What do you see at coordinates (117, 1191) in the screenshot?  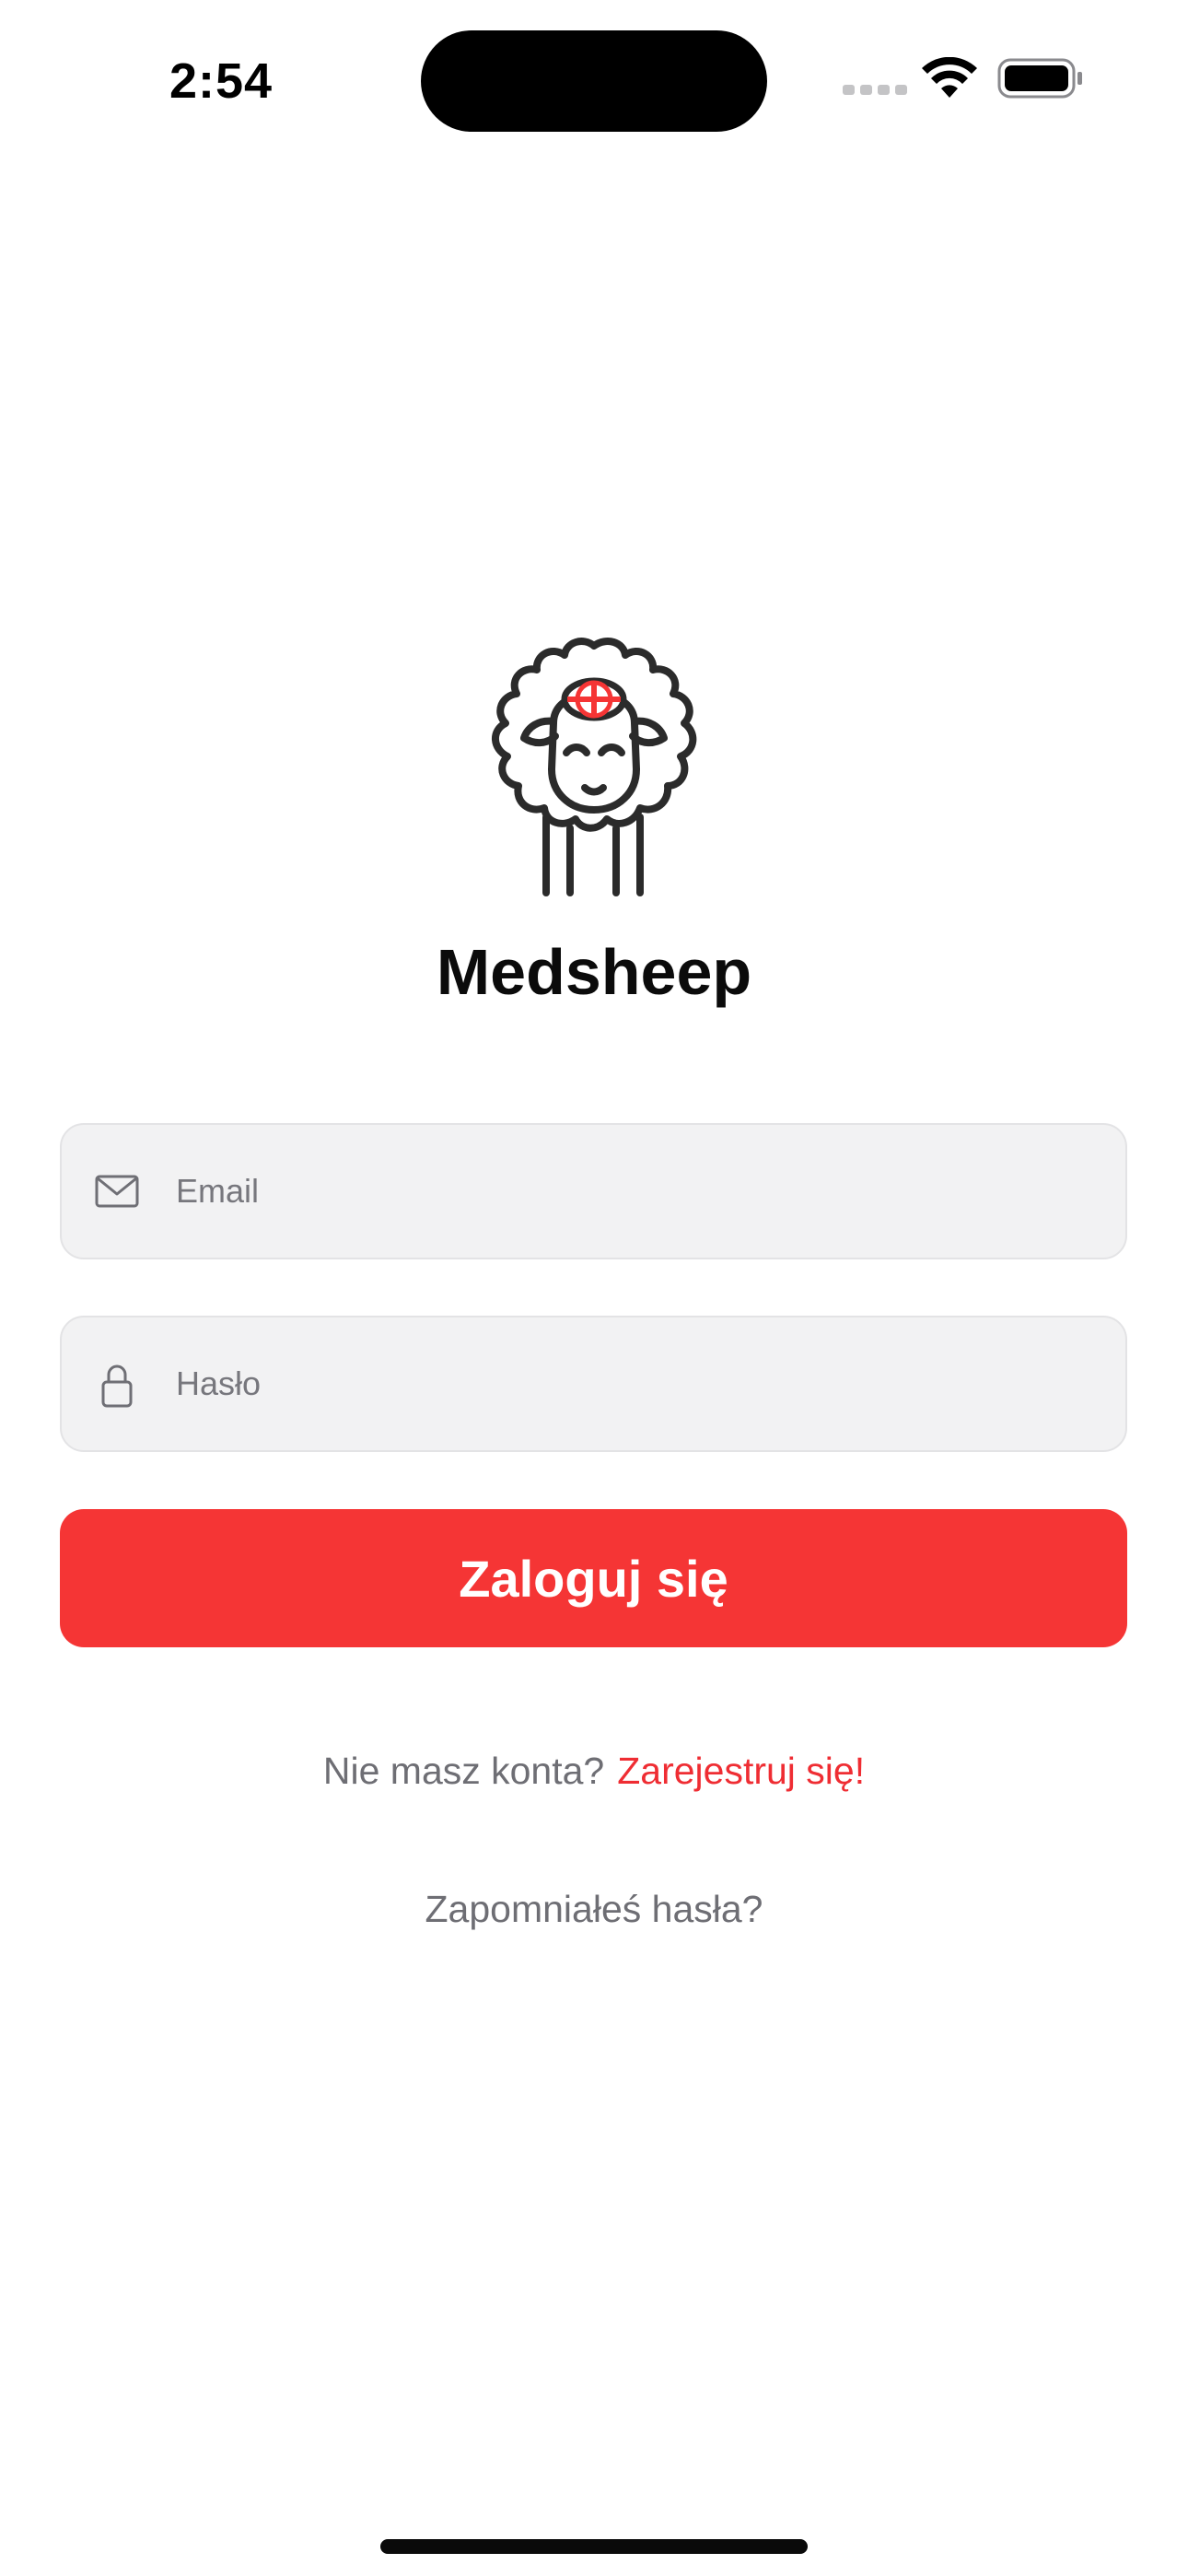 I see `envelope-icon` at bounding box center [117, 1191].